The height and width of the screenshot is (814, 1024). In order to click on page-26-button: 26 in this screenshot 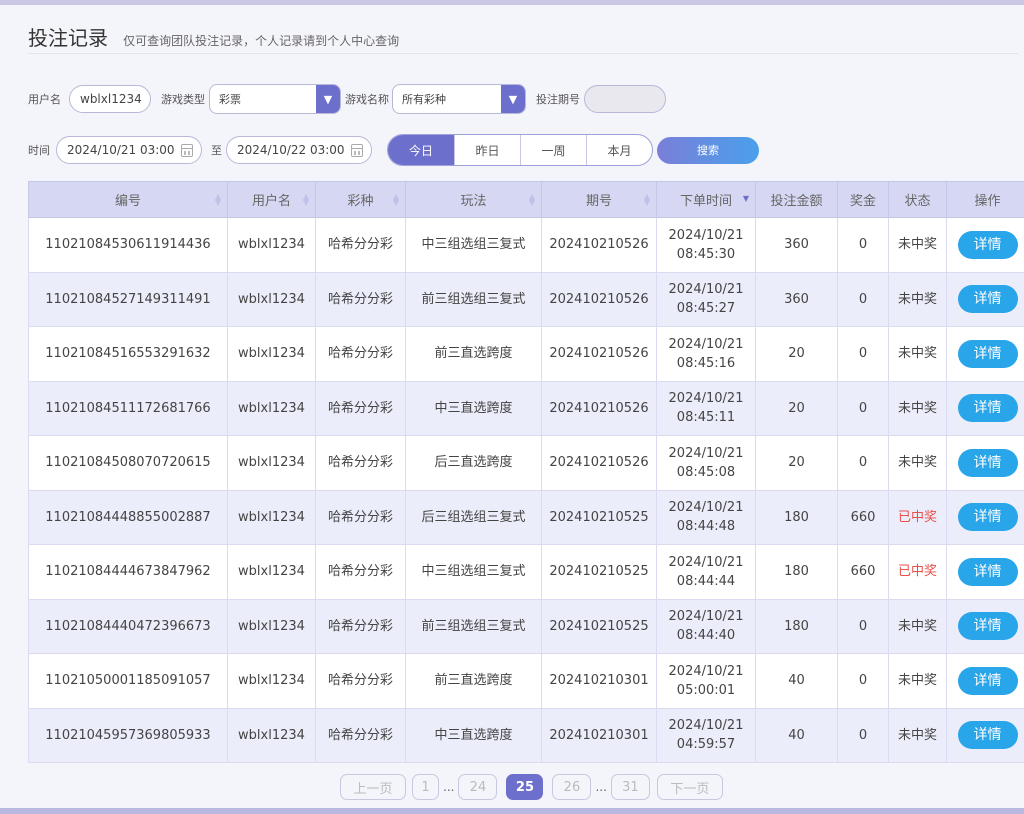, I will do `click(572, 787)`.